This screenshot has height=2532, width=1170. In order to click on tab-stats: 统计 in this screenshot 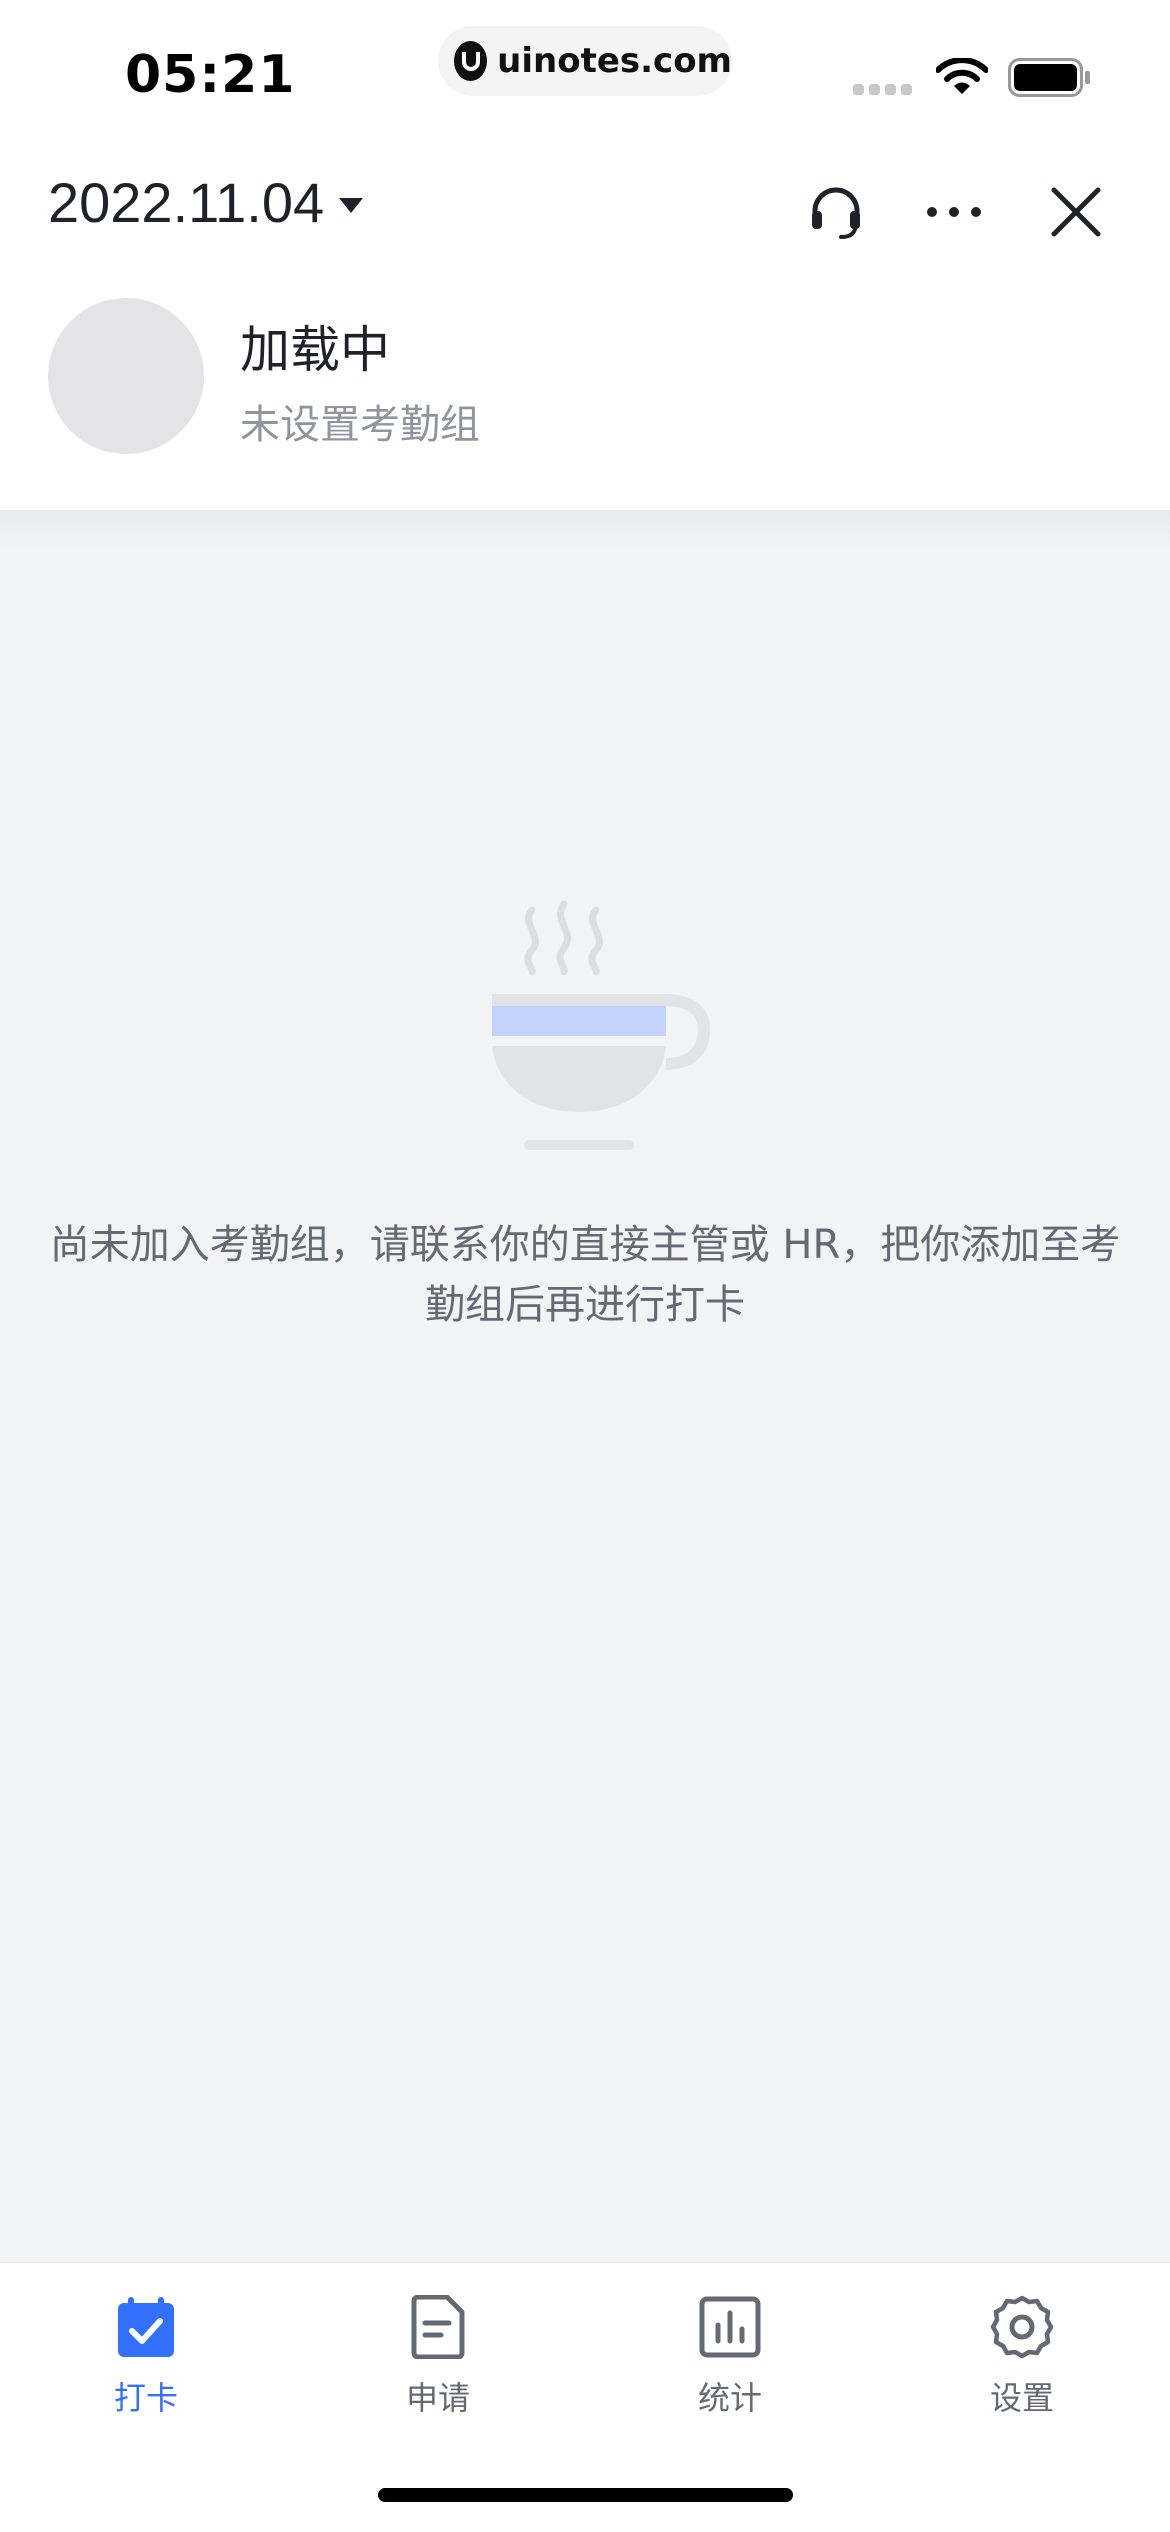, I will do `click(730, 2356)`.